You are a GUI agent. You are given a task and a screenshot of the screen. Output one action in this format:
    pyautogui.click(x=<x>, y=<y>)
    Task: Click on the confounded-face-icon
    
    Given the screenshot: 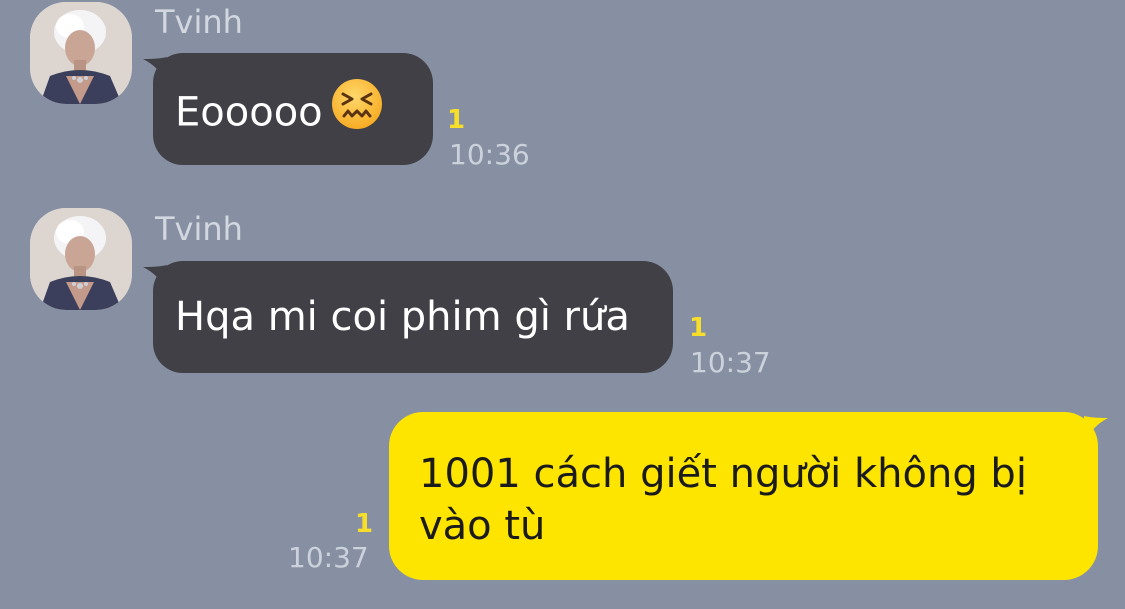 What is the action you would take?
    pyautogui.click(x=357, y=111)
    